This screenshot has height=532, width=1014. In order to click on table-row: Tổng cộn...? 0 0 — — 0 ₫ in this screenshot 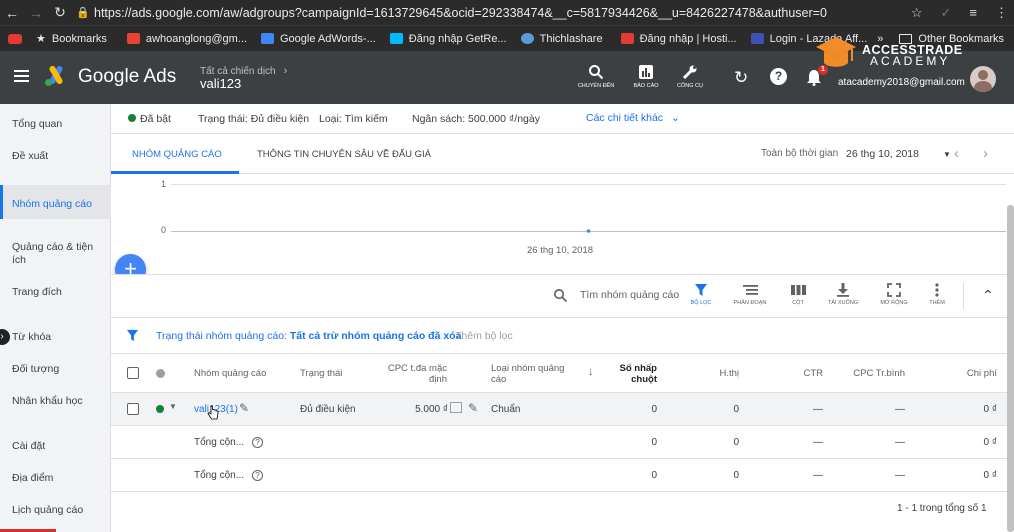, I will do `click(562, 474)`.